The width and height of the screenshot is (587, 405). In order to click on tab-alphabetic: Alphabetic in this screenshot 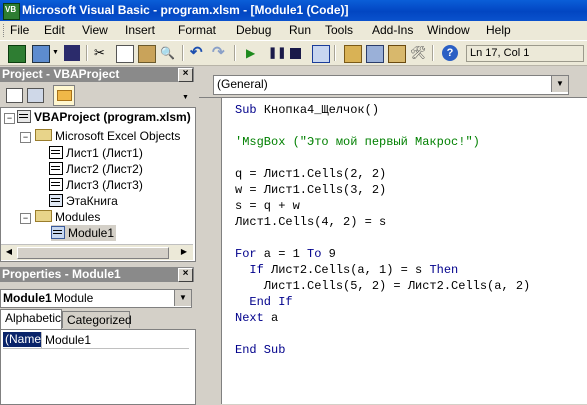, I will do `click(31, 319)`.